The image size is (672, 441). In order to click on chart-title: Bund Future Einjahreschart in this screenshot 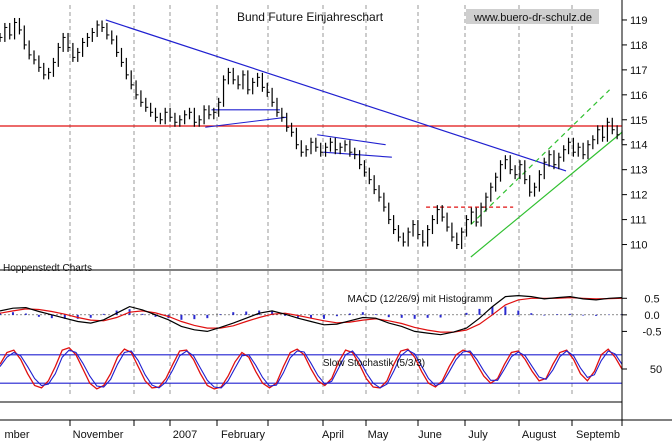, I will do `click(310, 17)`.